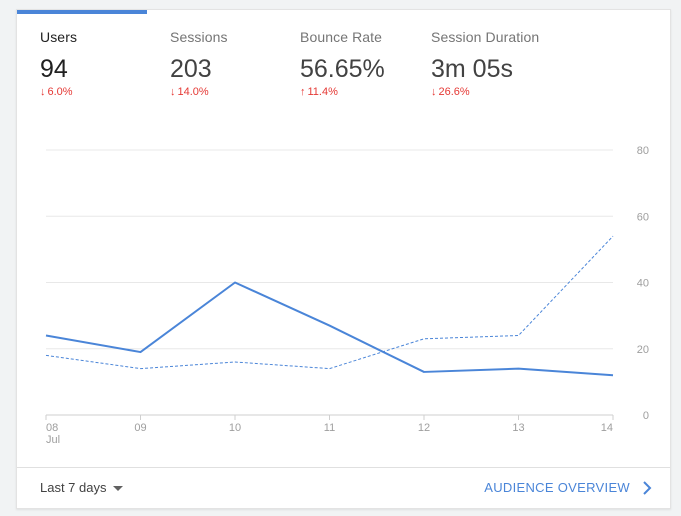  What do you see at coordinates (518, 428) in the screenshot?
I see `x-tick-label: 13` at bounding box center [518, 428].